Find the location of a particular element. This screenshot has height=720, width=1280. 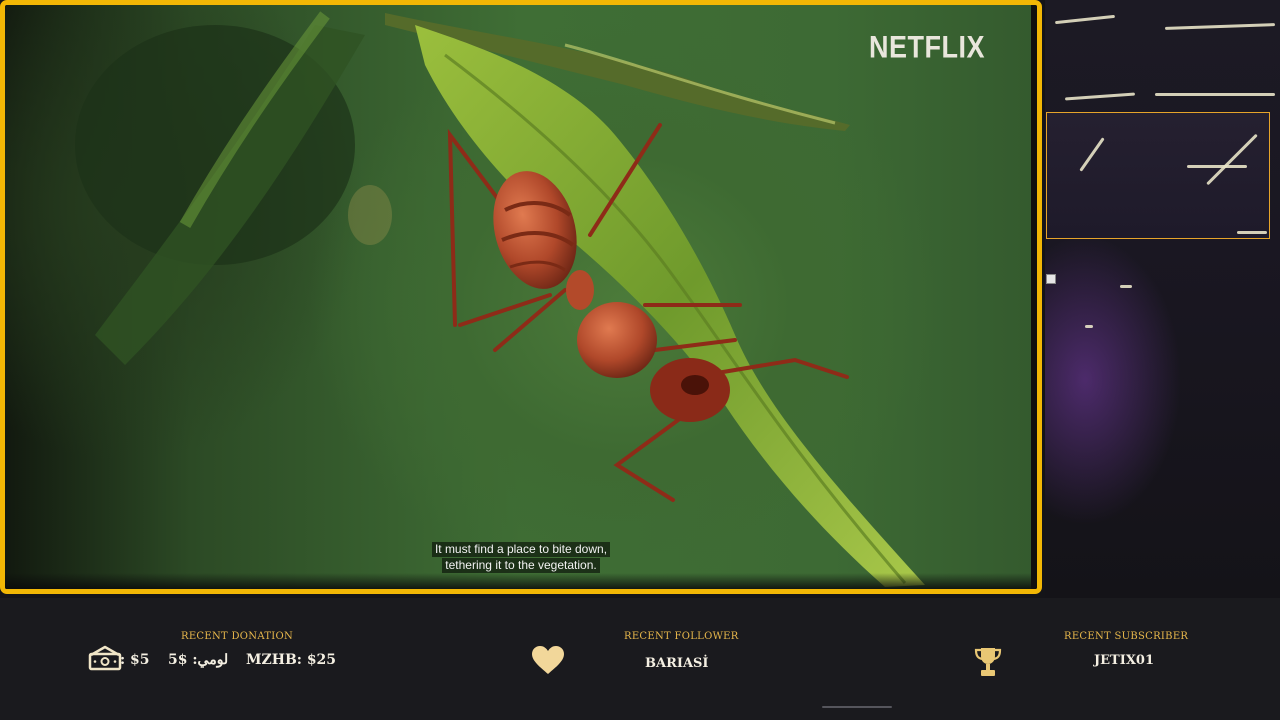

scroll-indicator is located at coordinates (857, 707).